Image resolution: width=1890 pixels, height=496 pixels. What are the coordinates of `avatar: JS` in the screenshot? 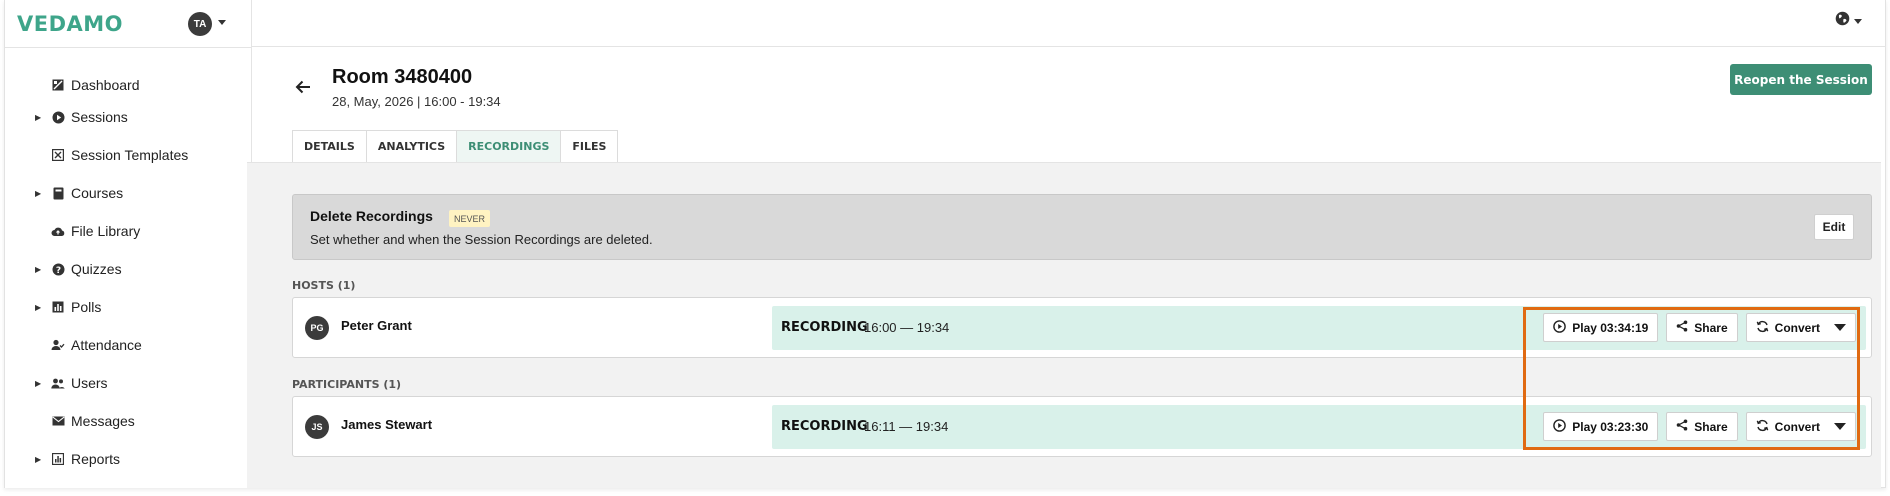 It's located at (317, 427).